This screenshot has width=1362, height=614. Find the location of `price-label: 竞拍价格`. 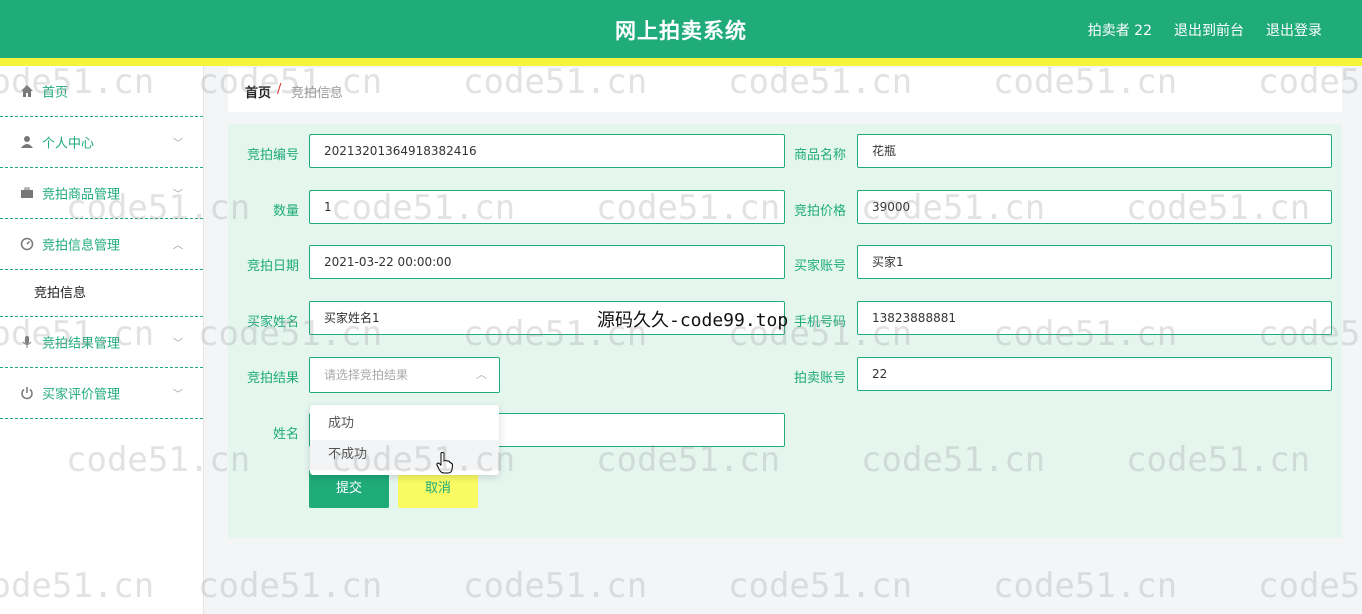

price-label: 竞拍价格 is located at coordinates (819, 211).